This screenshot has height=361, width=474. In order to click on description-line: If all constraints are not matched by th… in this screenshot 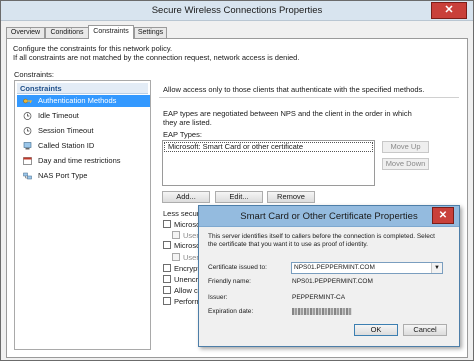, I will do `click(156, 57)`.